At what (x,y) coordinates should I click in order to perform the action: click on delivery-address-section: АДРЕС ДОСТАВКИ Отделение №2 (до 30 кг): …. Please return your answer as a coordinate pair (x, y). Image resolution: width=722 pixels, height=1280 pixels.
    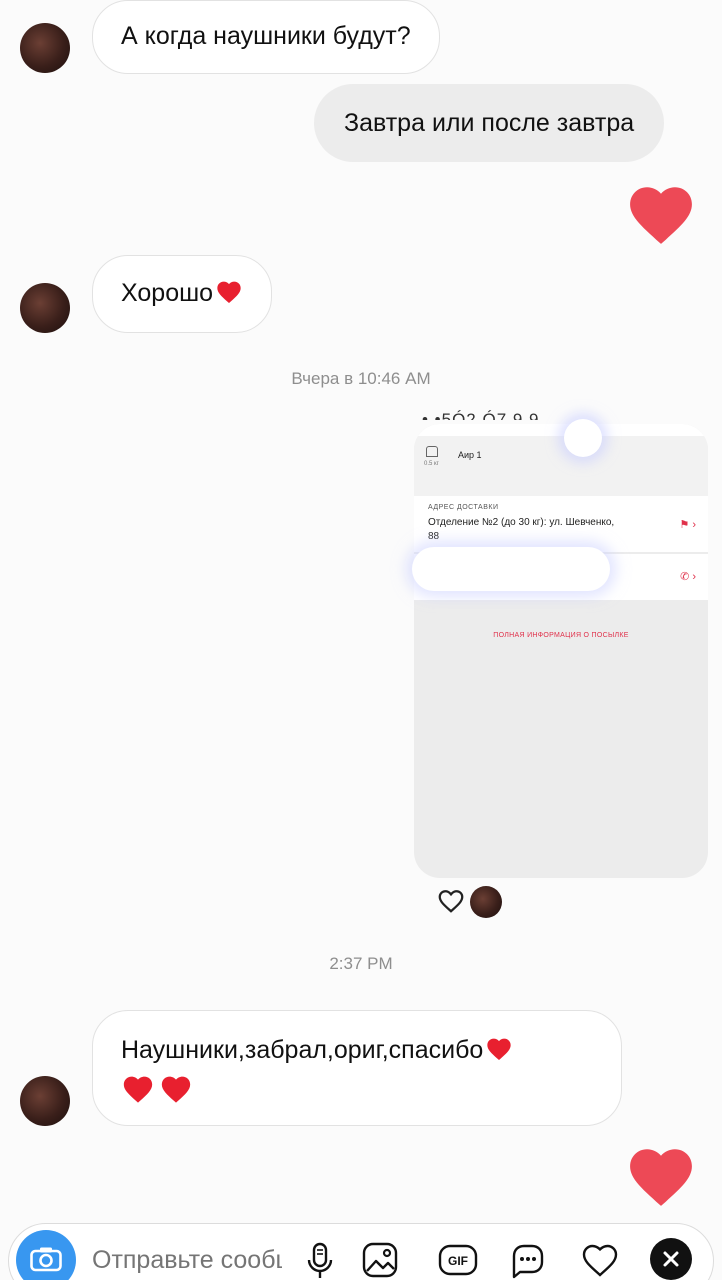
    Looking at the image, I should click on (561, 524).